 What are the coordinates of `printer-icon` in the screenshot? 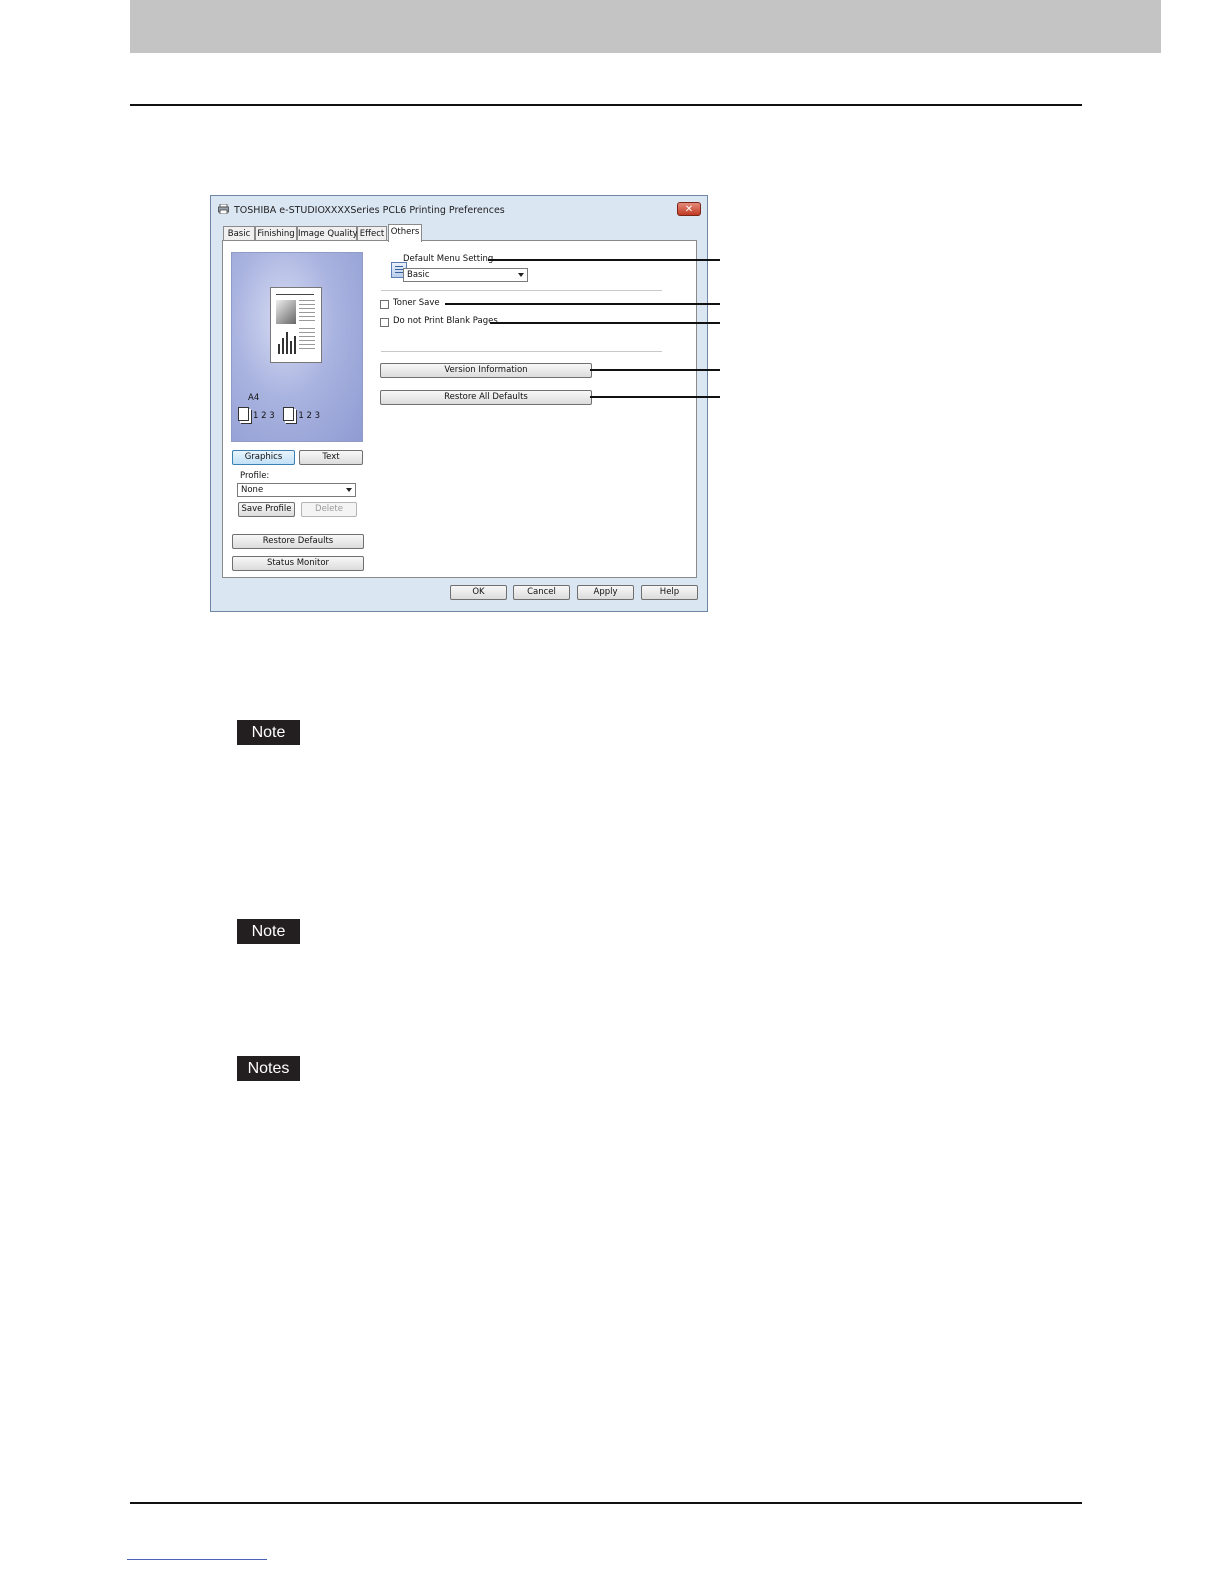 It's located at (223, 209).